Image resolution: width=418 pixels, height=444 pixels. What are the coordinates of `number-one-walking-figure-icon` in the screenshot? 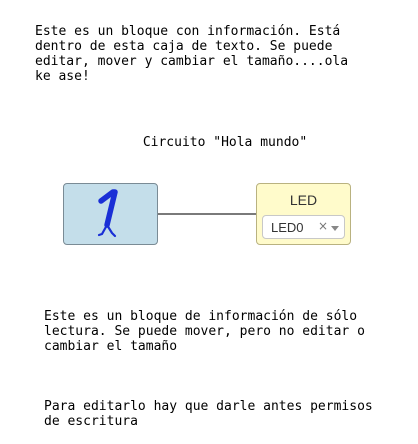 It's located at (107, 213).